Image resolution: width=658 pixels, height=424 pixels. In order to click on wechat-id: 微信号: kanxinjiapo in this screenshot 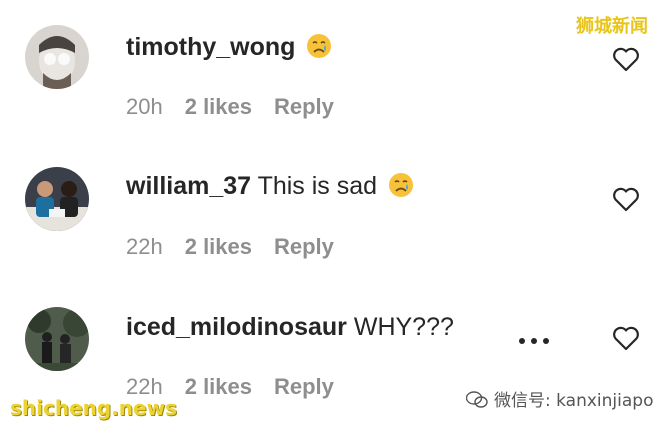, I will do `click(574, 401)`.